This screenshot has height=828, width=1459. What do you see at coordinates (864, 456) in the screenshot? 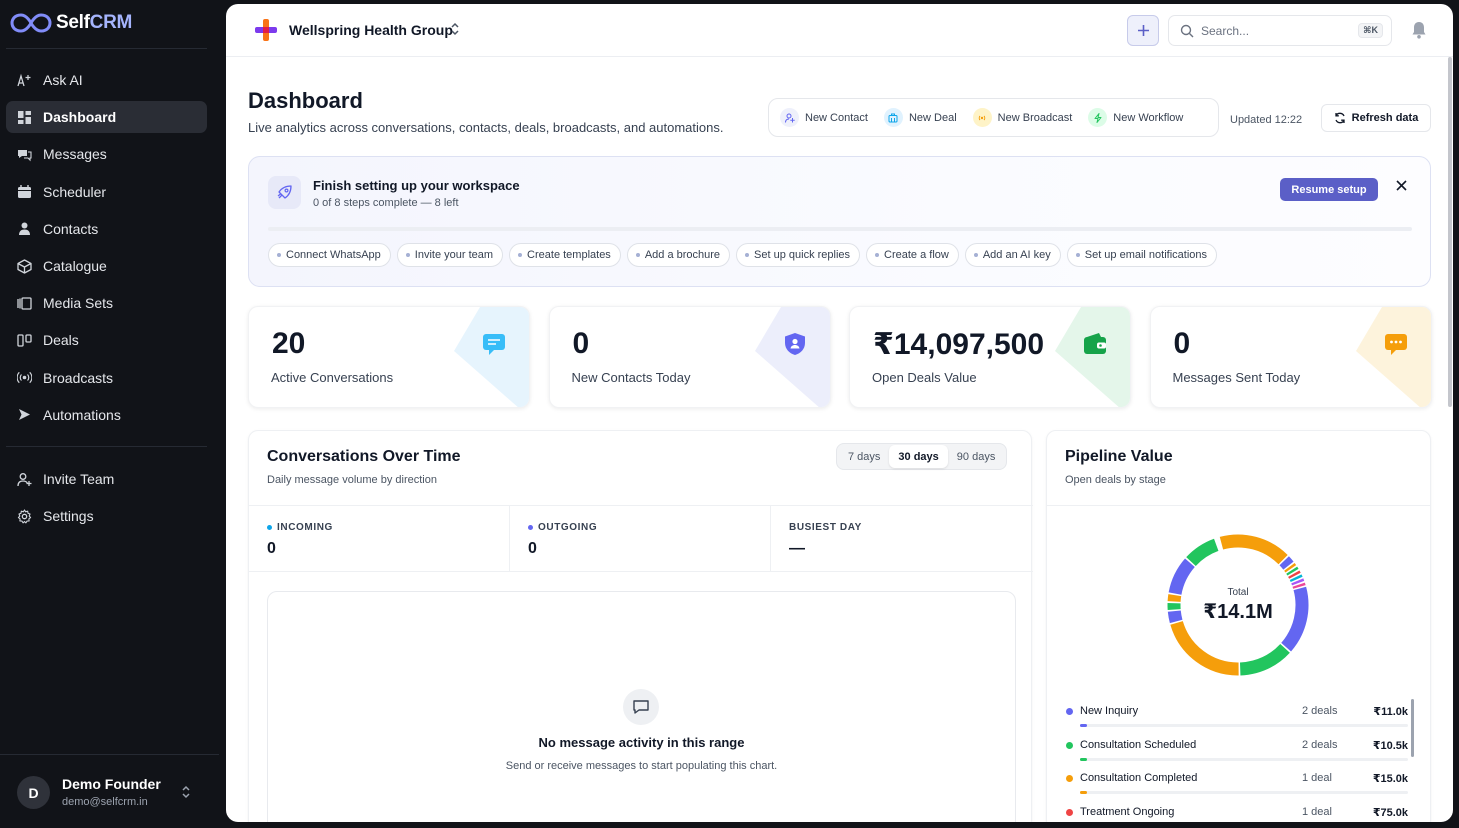
I see `range-tab-7-days: 7 days` at bounding box center [864, 456].